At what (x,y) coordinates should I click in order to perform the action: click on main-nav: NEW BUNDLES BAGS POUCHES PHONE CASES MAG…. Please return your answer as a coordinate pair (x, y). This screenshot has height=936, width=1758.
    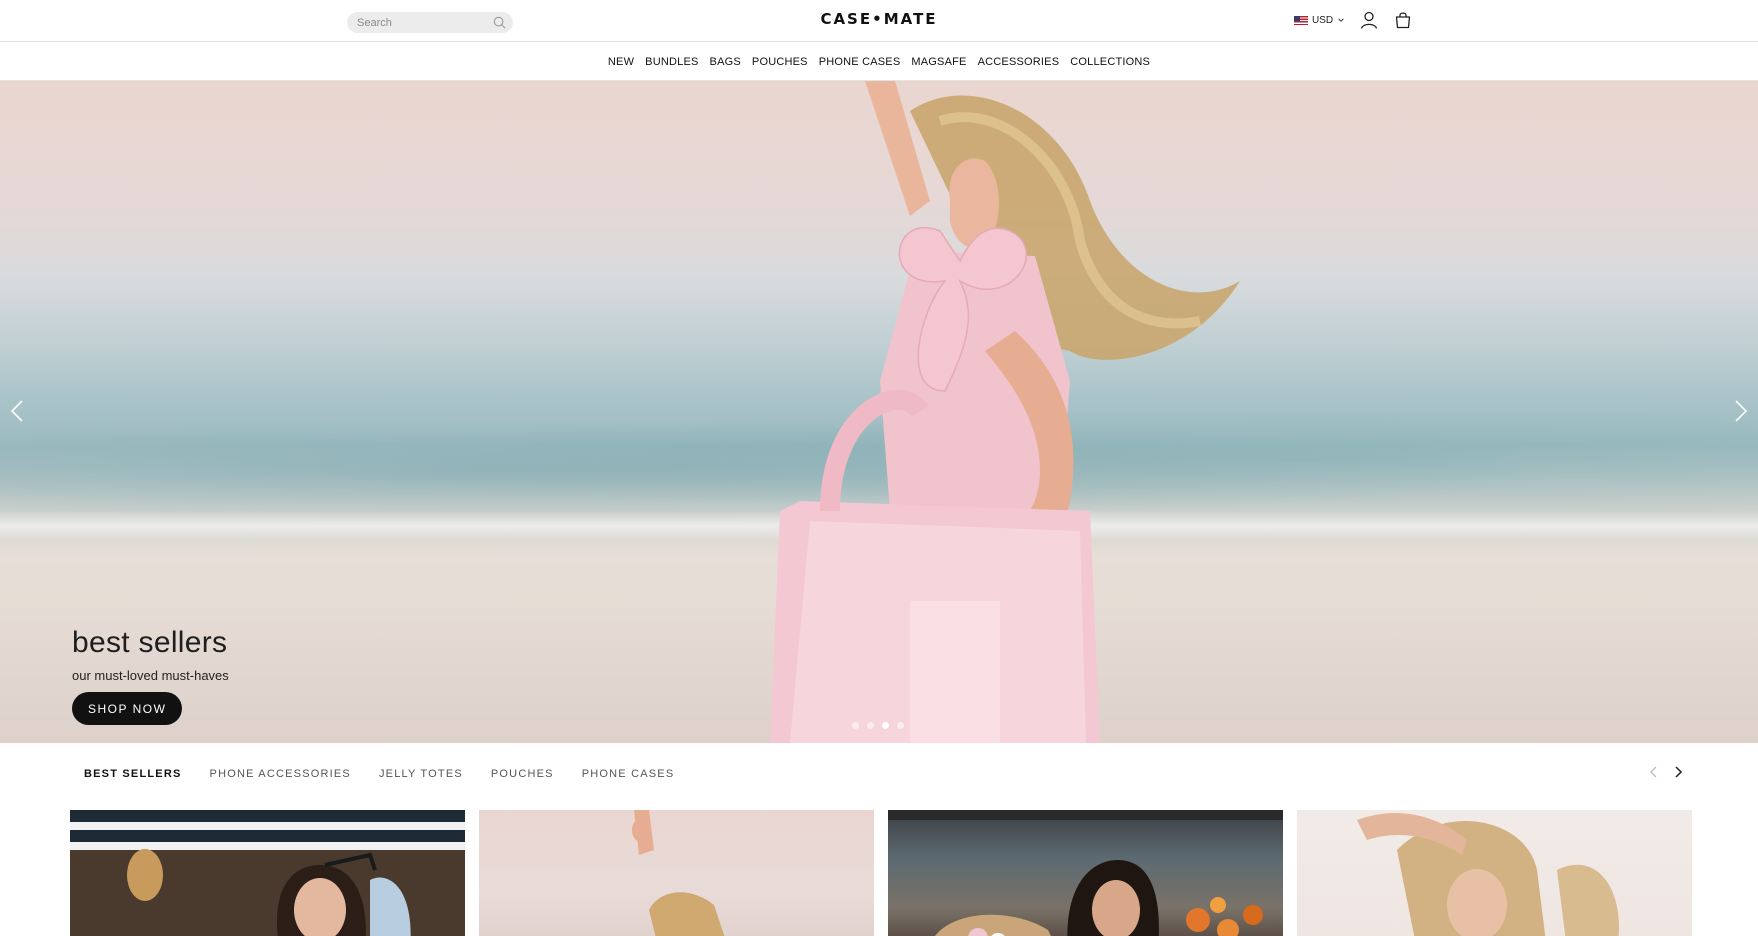
    Looking at the image, I should click on (879, 62).